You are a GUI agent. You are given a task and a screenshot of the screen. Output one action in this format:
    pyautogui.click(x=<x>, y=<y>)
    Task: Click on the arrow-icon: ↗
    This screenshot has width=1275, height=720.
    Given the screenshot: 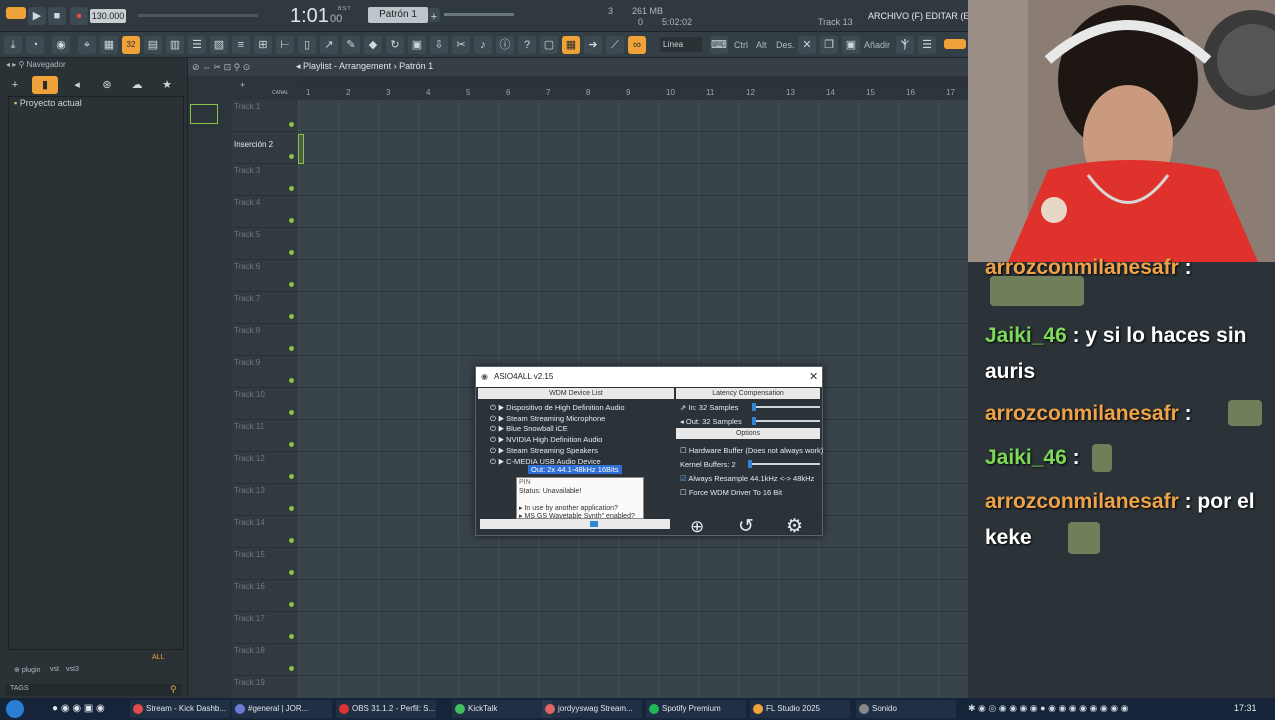 What is the action you would take?
    pyautogui.click(x=329, y=45)
    